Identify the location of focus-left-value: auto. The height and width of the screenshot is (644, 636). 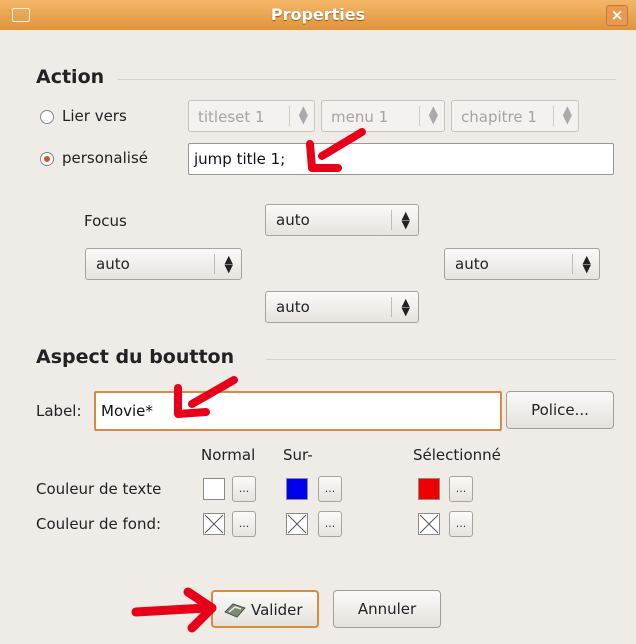
(113, 264).